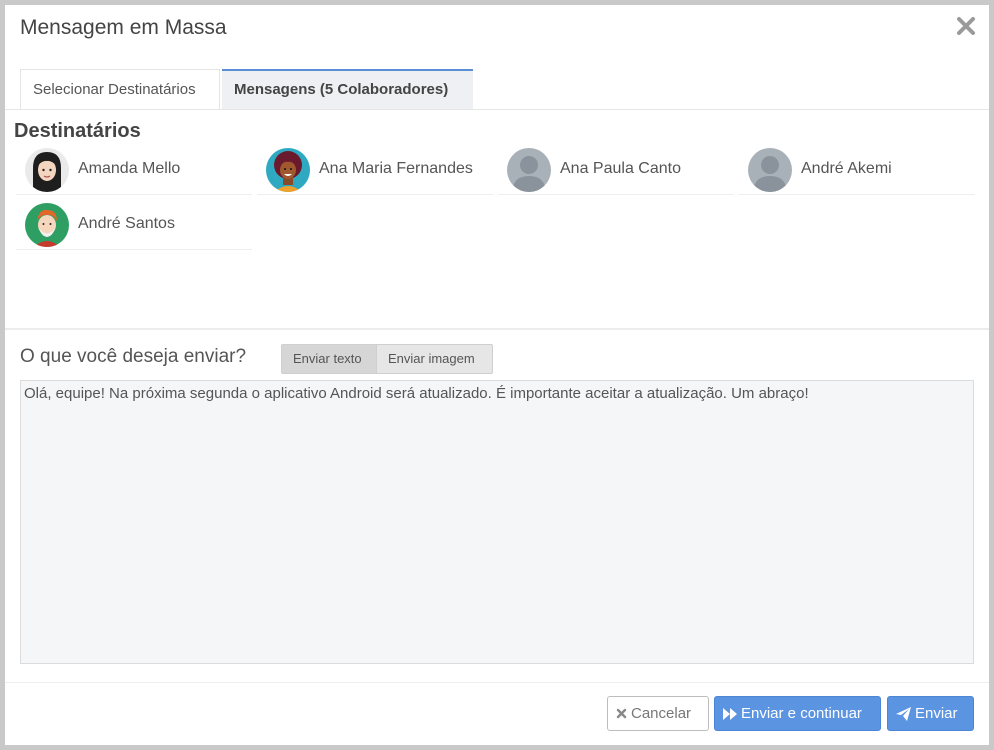  I want to click on recipient-name: Ana Maria Fernandes, so click(396, 168).